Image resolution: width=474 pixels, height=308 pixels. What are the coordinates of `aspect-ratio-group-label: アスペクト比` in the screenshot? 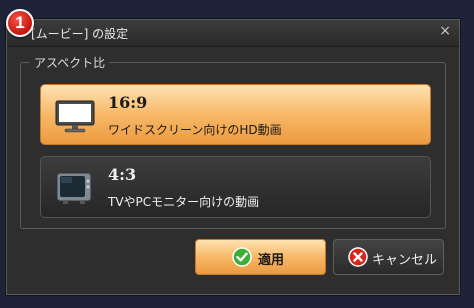 It's located at (70, 62).